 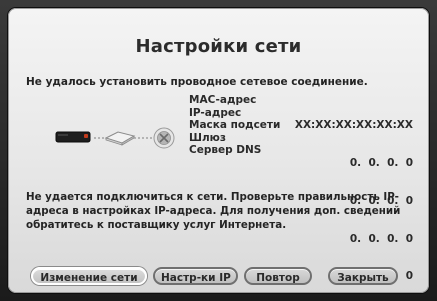 What do you see at coordinates (381, 162) in the screenshot?
I see `ip-address-value: 0. 0. 0. 0` at bounding box center [381, 162].